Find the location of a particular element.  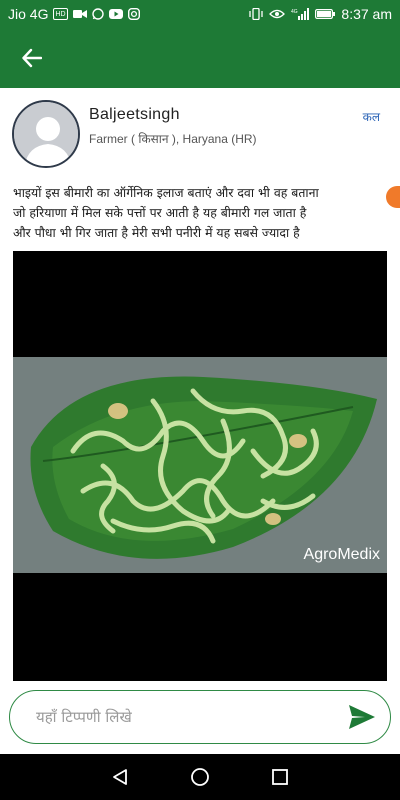

nav-recents-button is located at coordinates (280, 777).